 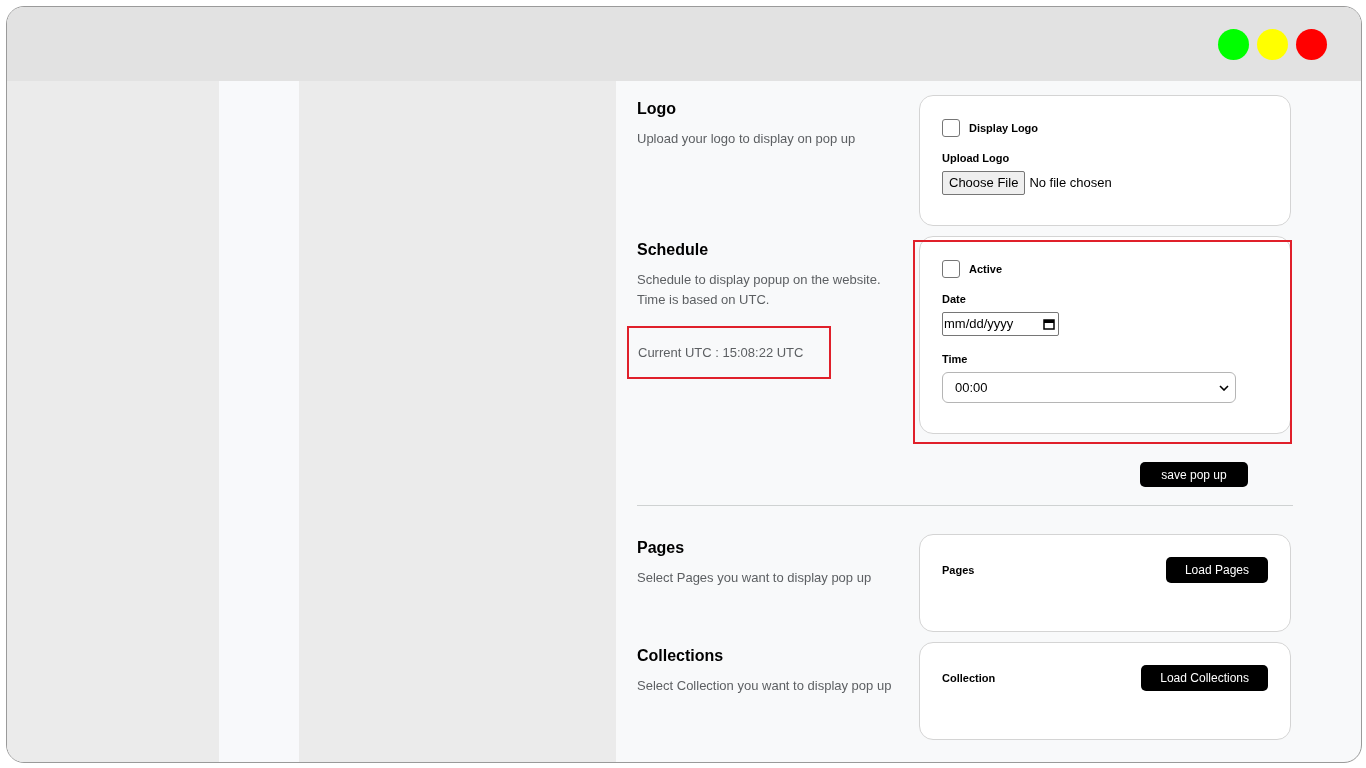 What do you see at coordinates (1089, 387) in the screenshot?
I see `time-select: 00:00` at bounding box center [1089, 387].